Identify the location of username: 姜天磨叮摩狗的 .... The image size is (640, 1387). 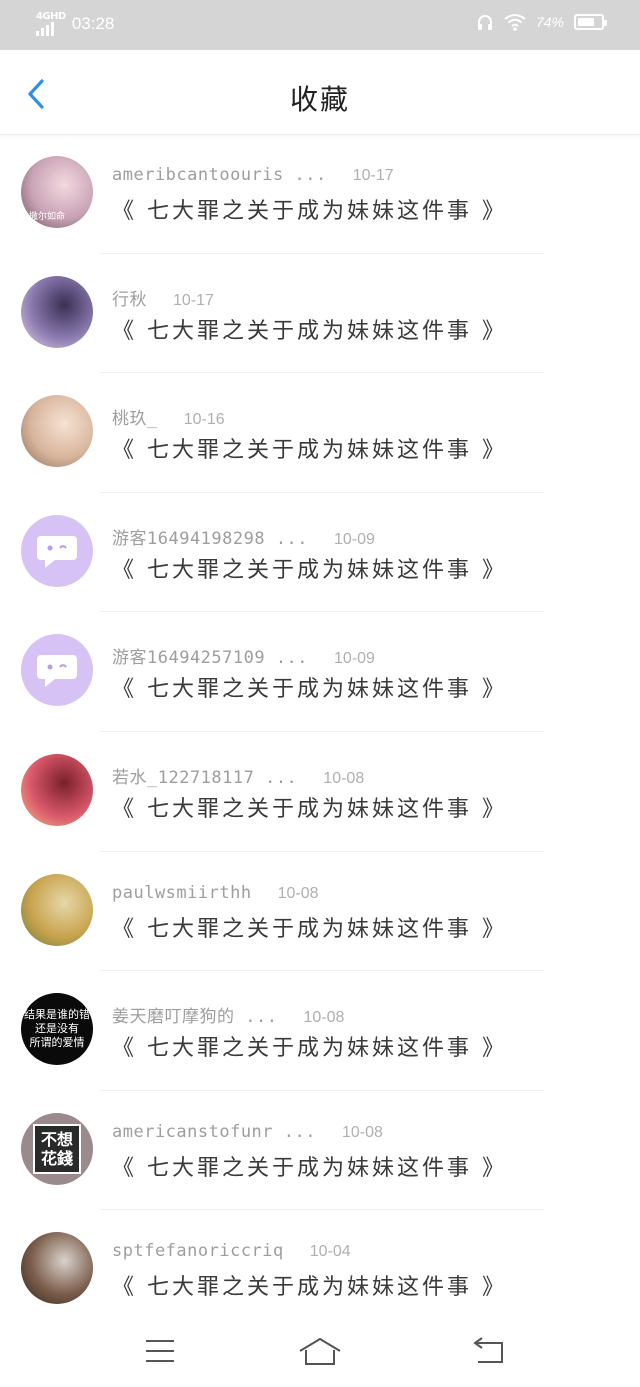
(194, 1014).